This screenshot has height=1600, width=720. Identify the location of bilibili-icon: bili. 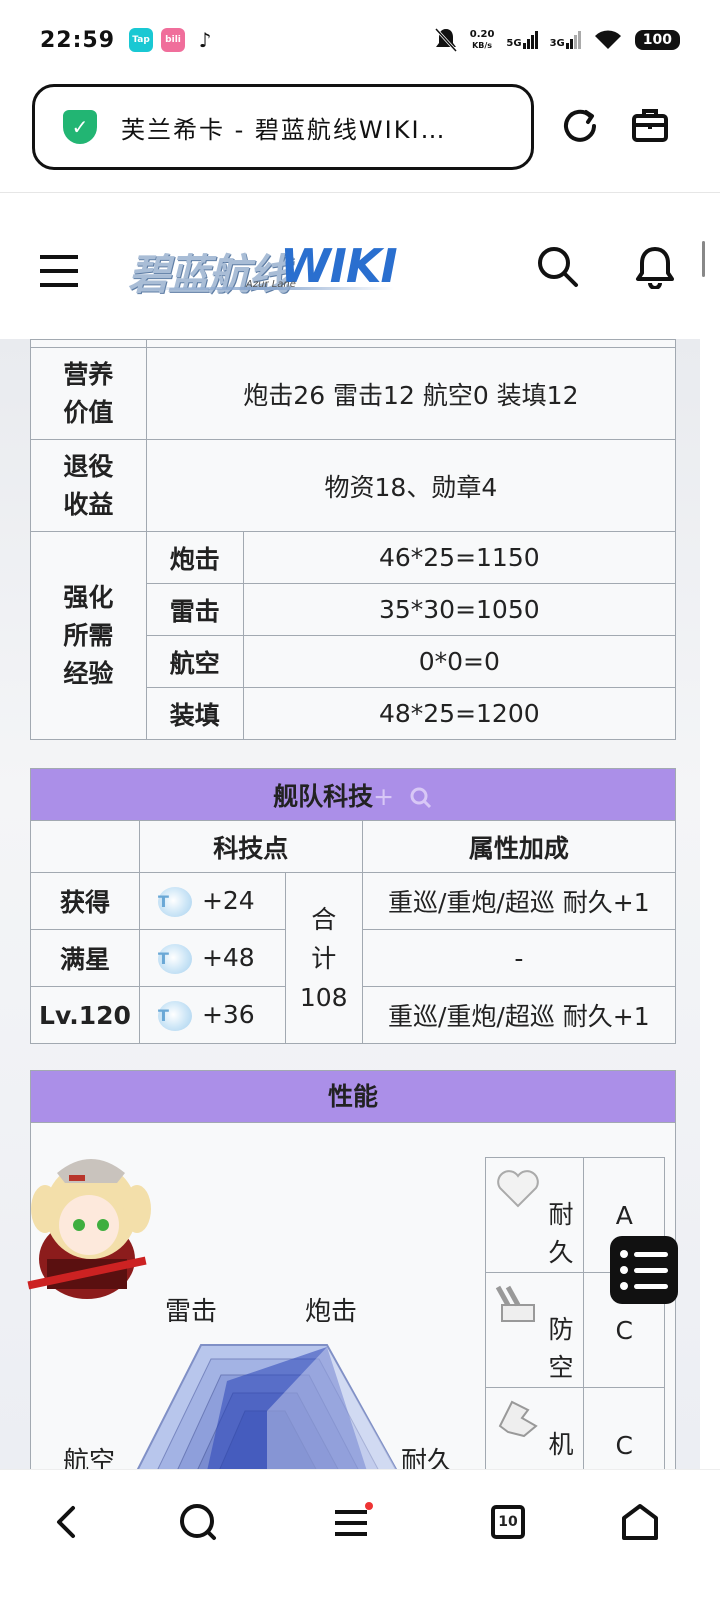
(173, 40).